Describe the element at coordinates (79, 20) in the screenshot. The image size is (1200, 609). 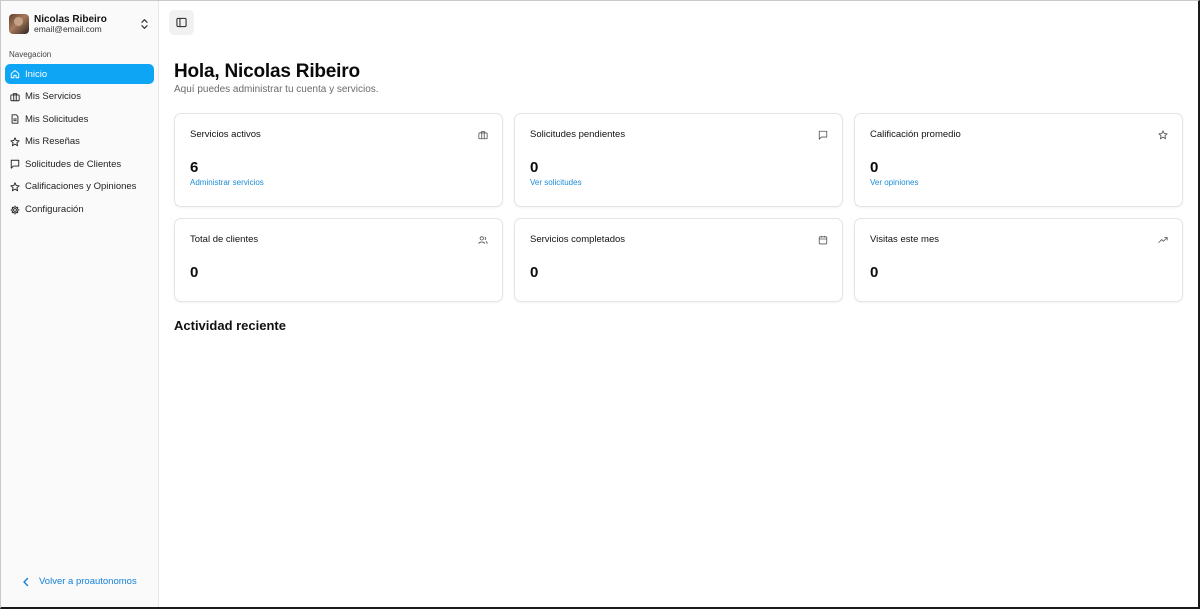
I see `user-switcher: Nicolas Ribeiro email@email.com` at that location.